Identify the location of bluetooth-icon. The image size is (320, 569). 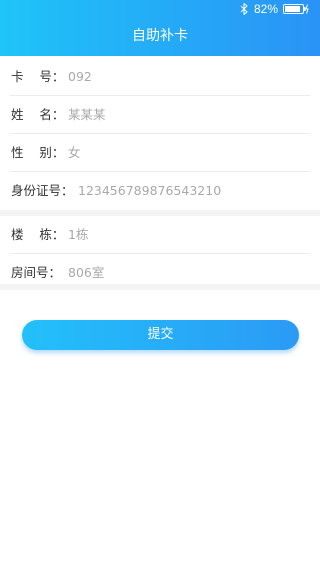
(244, 9).